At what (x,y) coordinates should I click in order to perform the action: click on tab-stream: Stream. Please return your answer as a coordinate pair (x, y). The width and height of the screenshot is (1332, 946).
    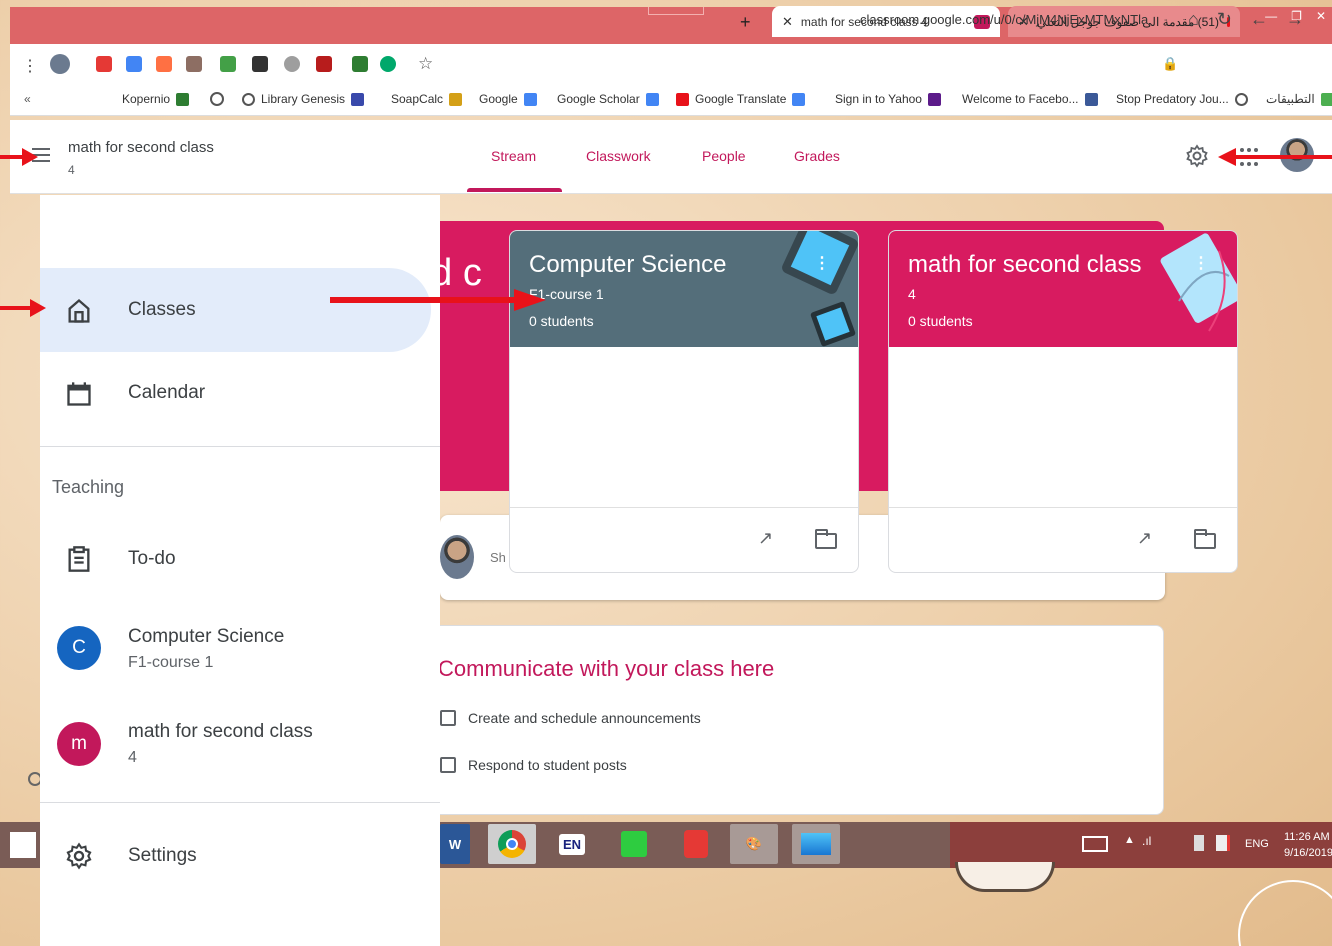
    Looking at the image, I should click on (513, 156).